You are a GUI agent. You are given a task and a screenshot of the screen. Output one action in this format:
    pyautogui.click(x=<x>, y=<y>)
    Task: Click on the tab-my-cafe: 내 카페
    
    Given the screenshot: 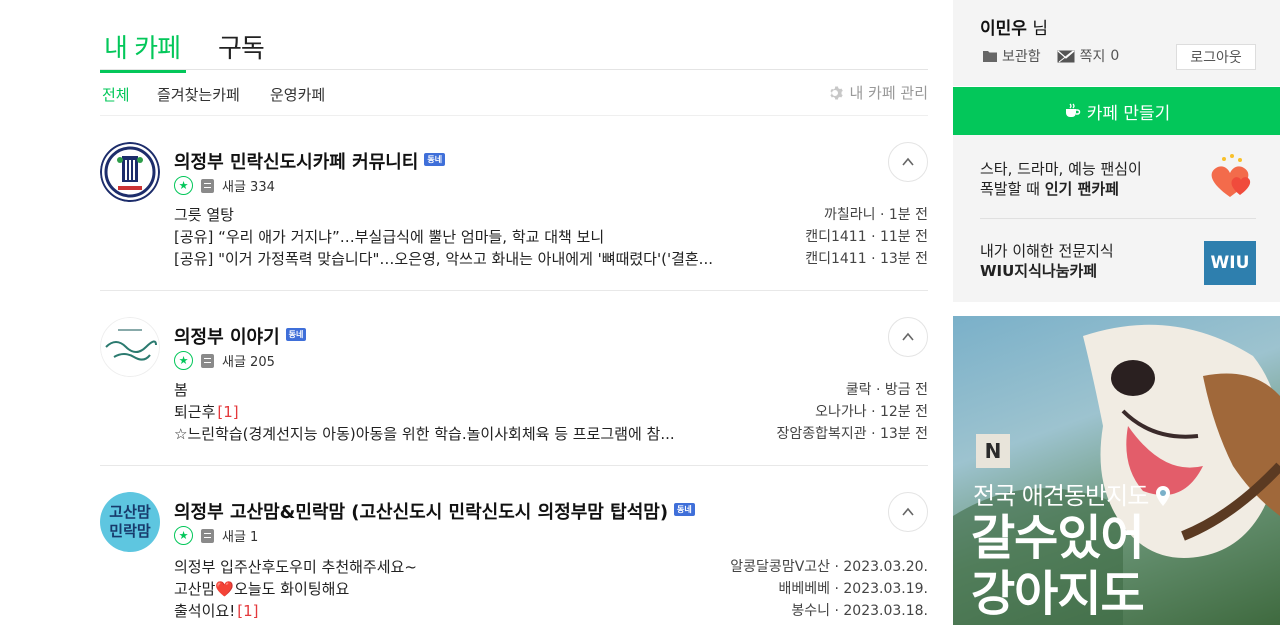 What is the action you would take?
    pyautogui.click(x=143, y=50)
    